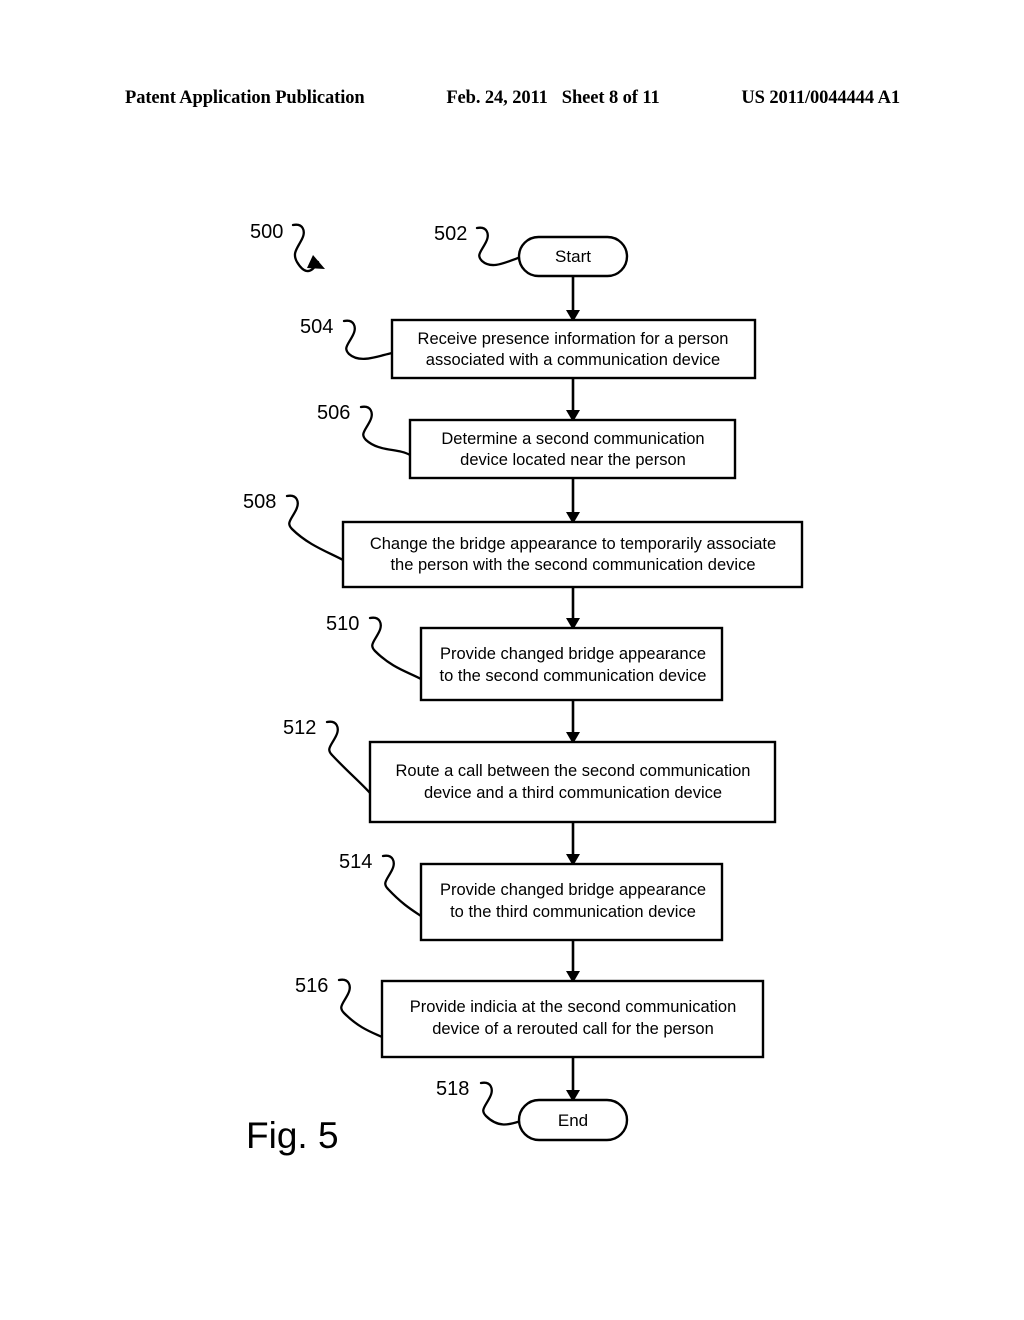 The image size is (1024, 1320). What do you see at coordinates (259, 502) in the screenshot?
I see `ref-number-508: 508` at bounding box center [259, 502].